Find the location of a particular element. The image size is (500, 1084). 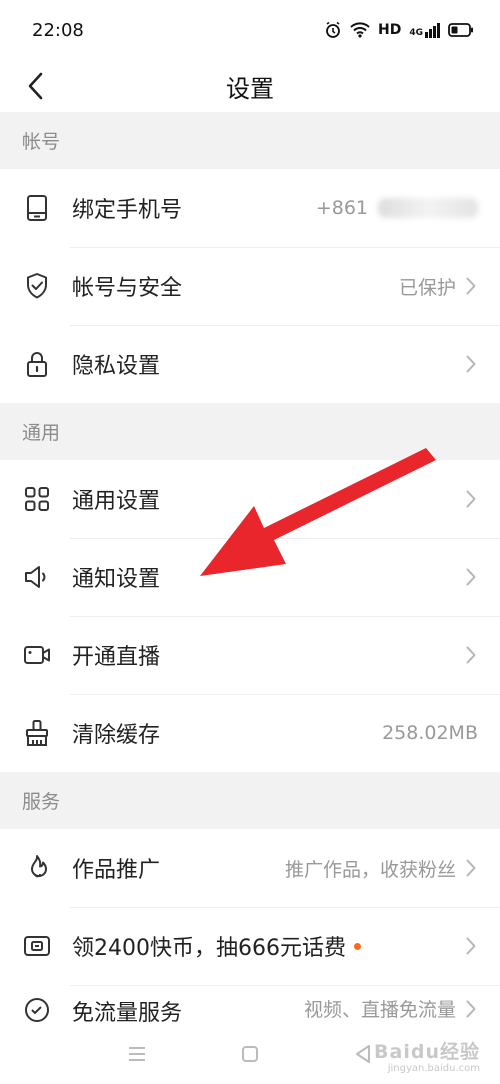

hd-label: HD is located at coordinates (390, 30).